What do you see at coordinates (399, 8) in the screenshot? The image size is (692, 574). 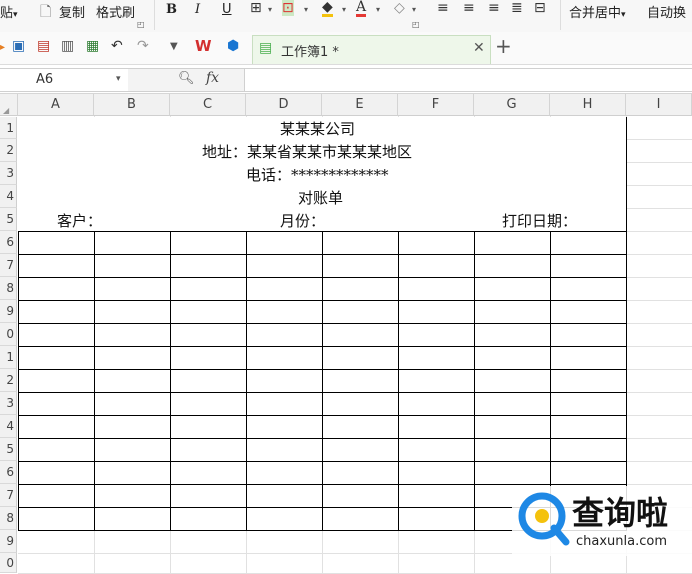 I see `clear-format-icon: ◇` at bounding box center [399, 8].